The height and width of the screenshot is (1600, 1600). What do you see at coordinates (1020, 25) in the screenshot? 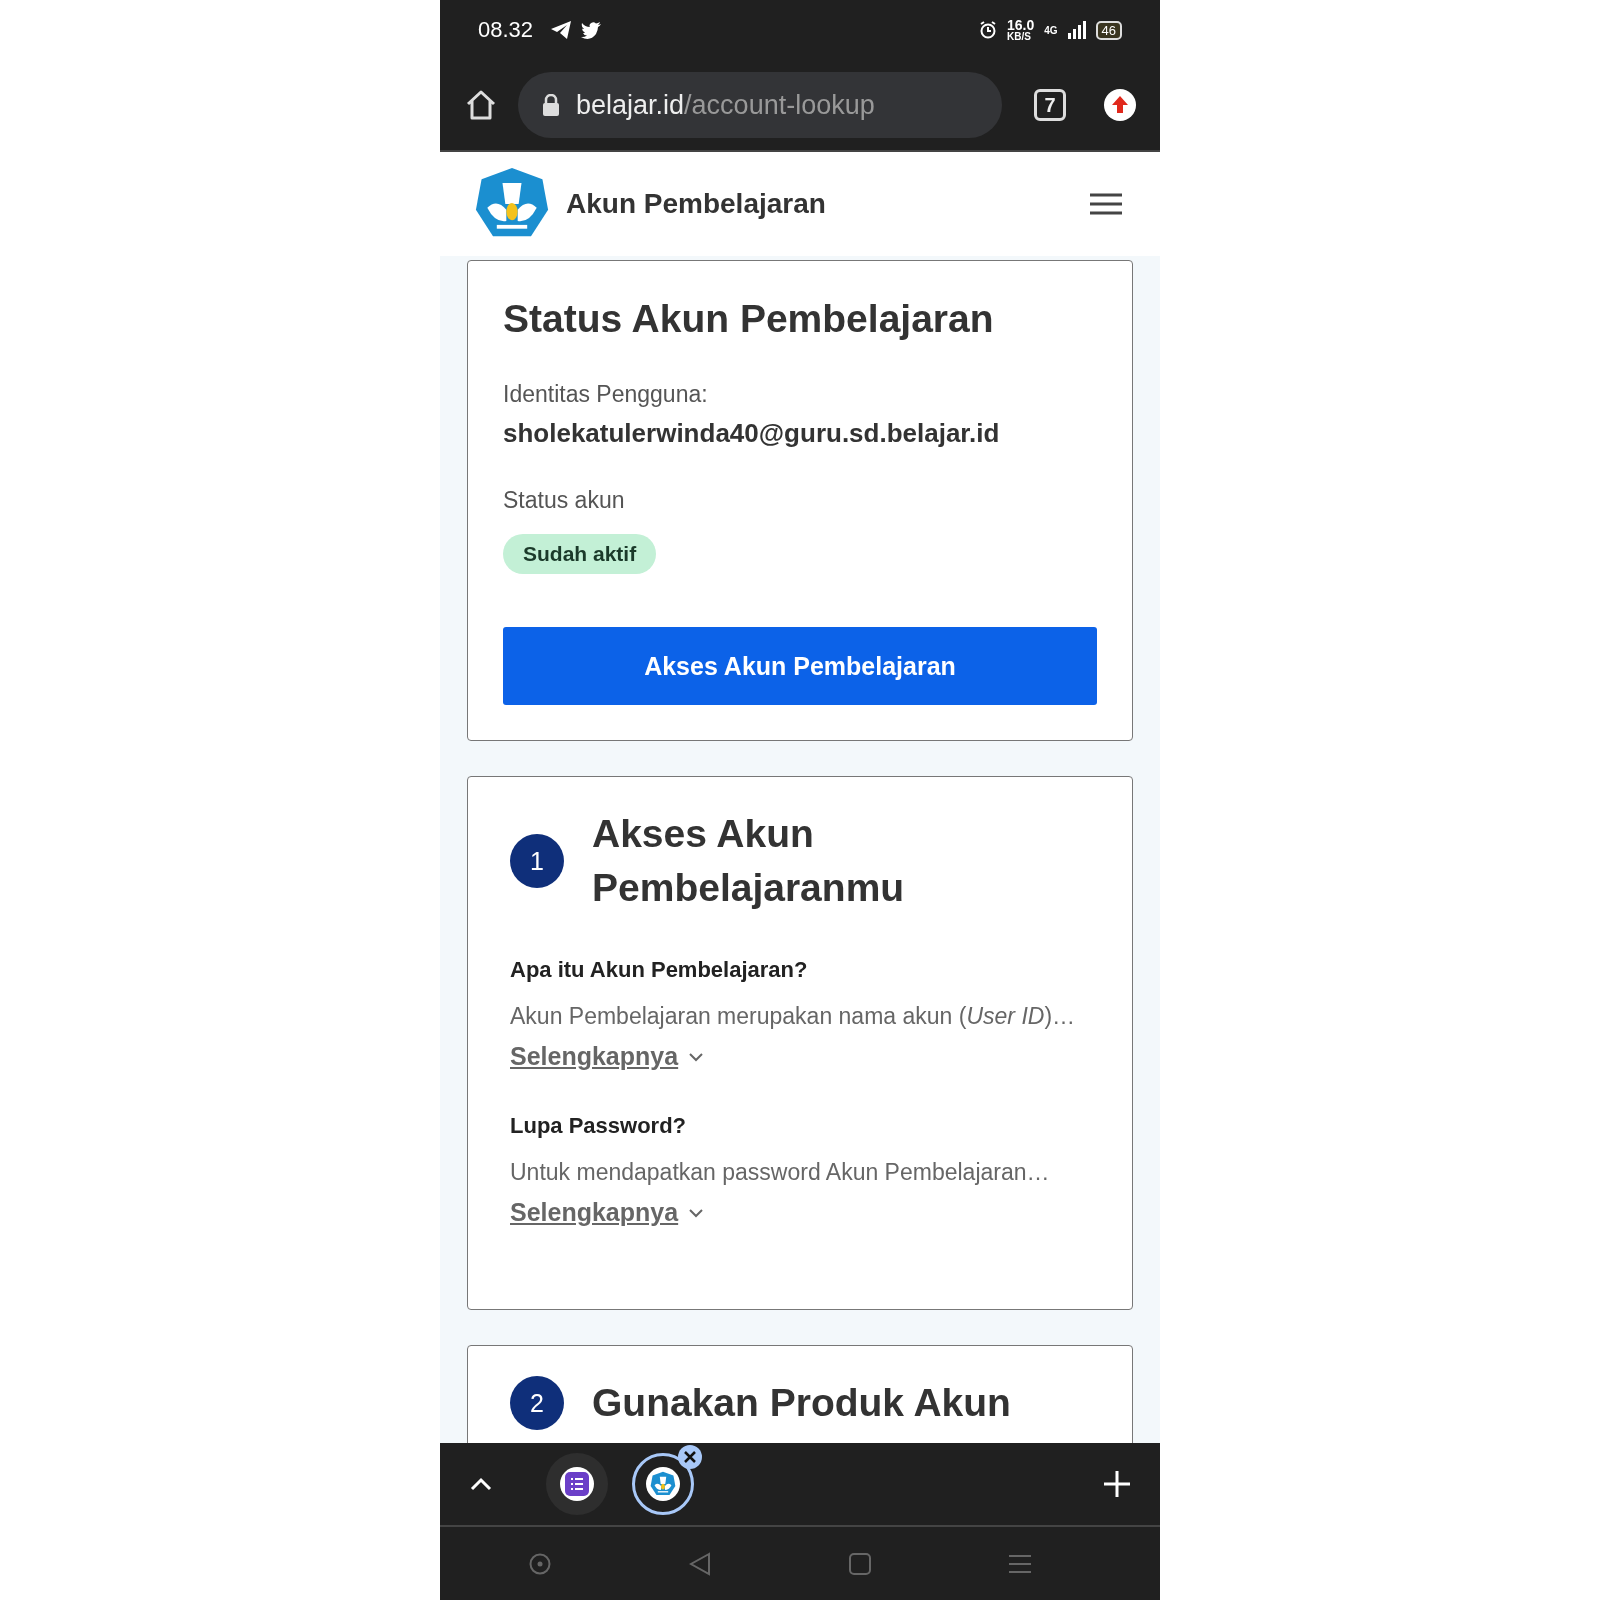
I see `speed-value: 16.0` at bounding box center [1020, 25].